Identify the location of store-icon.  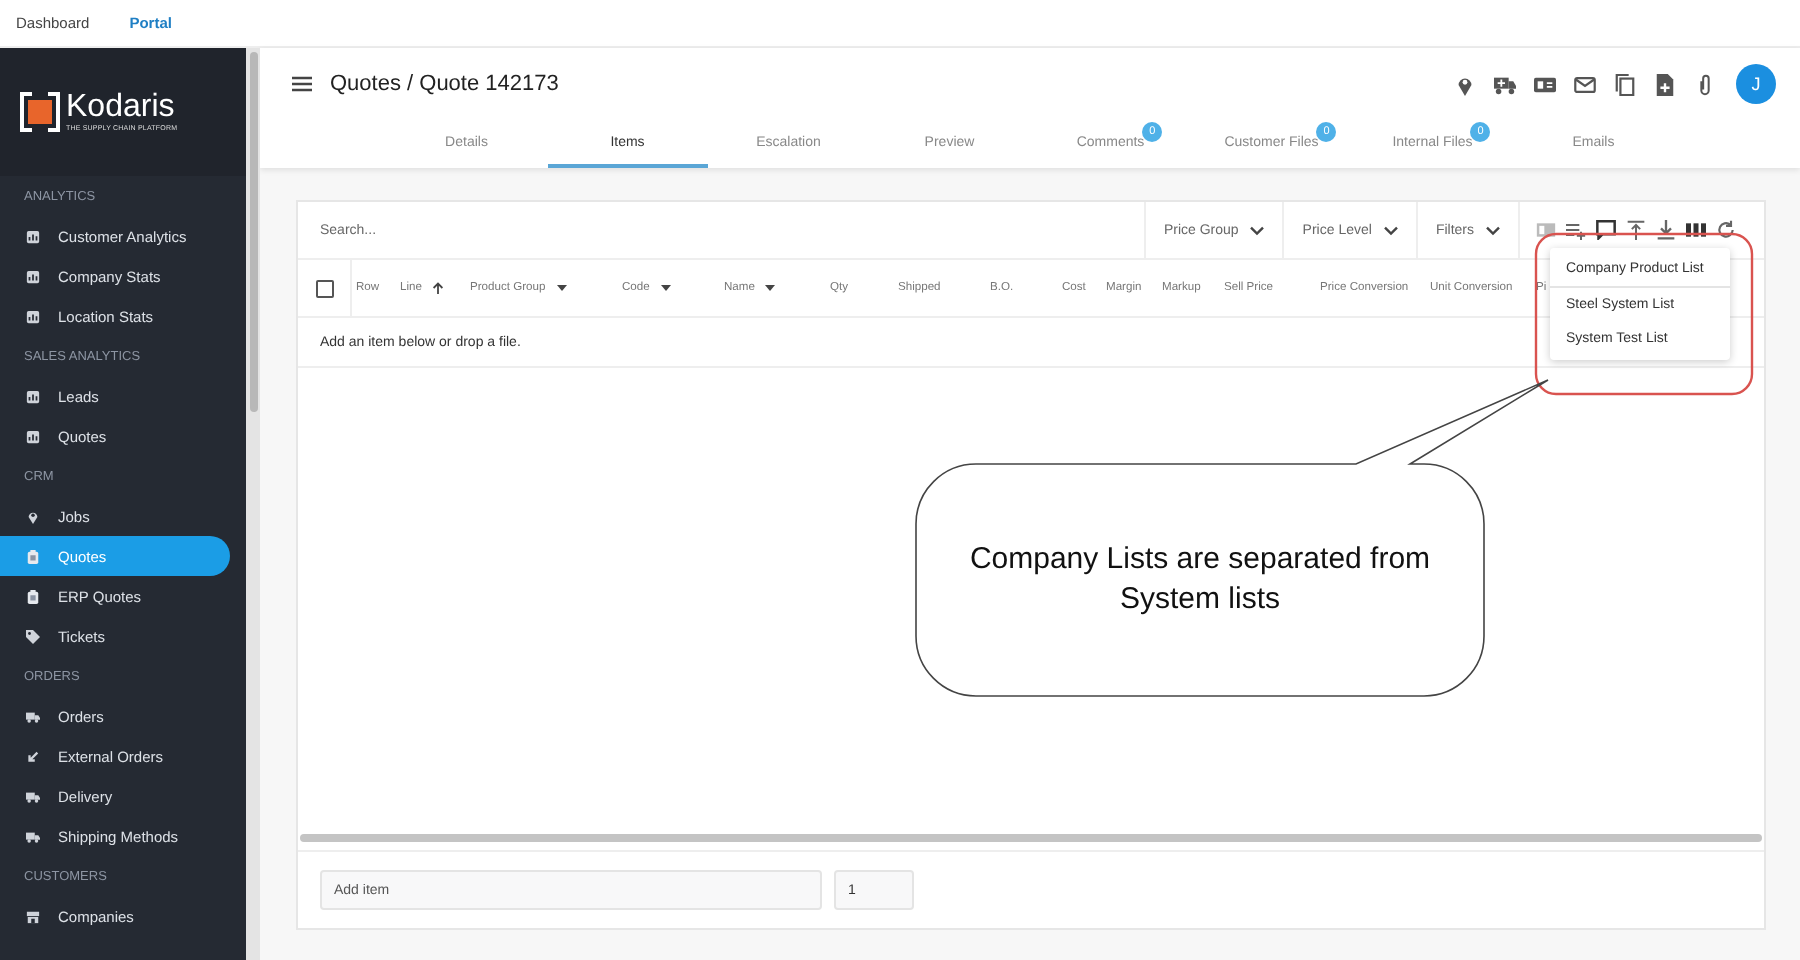
(33, 916).